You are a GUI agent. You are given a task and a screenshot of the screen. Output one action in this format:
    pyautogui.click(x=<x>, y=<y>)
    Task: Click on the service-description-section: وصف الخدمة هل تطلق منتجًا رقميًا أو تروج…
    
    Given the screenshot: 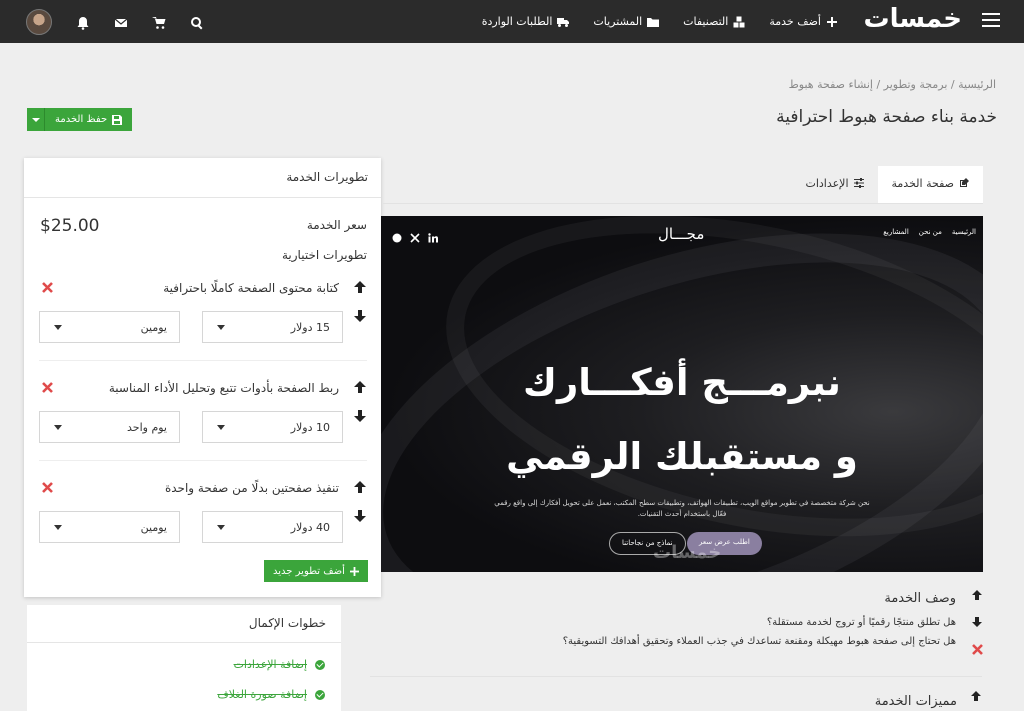 What is the action you would take?
    pyautogui.click(x=675, y=628)
    